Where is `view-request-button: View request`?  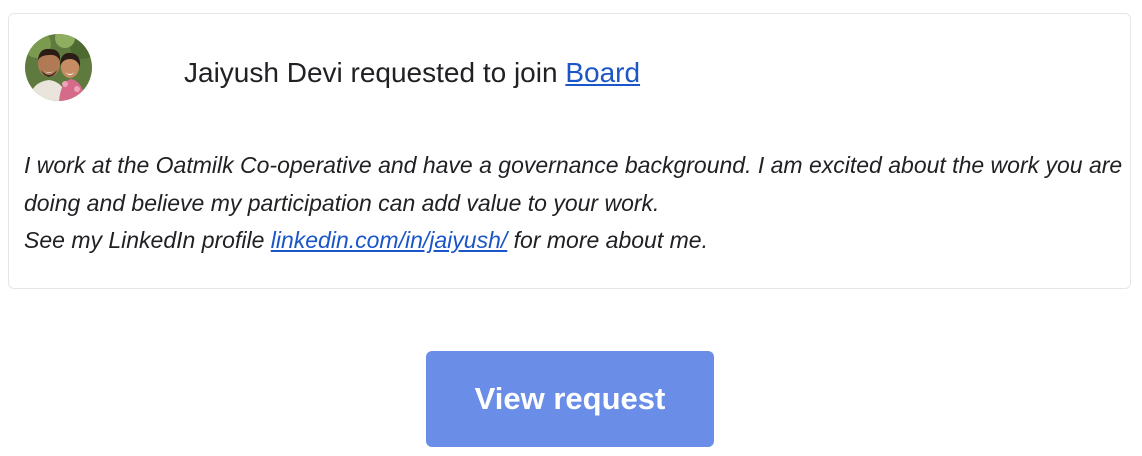
view-request-button: View request is located at coordinates (570, 399).